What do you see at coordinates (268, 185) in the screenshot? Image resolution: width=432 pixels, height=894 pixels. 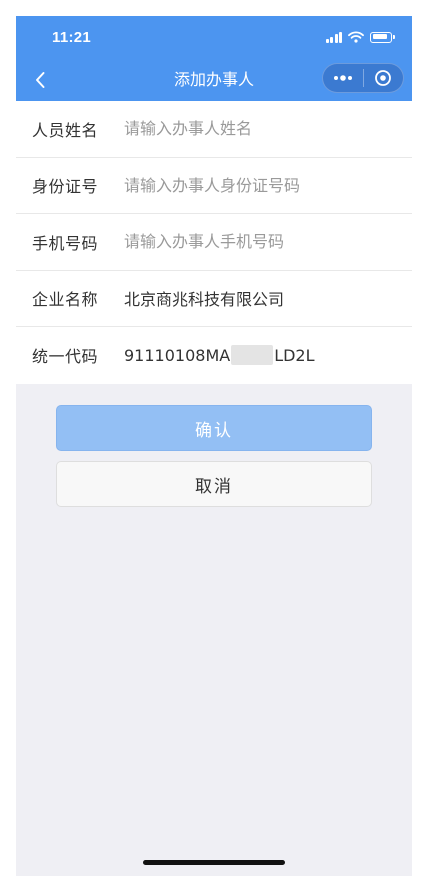 I see `id-number-input` at bounding box center [268, 185].